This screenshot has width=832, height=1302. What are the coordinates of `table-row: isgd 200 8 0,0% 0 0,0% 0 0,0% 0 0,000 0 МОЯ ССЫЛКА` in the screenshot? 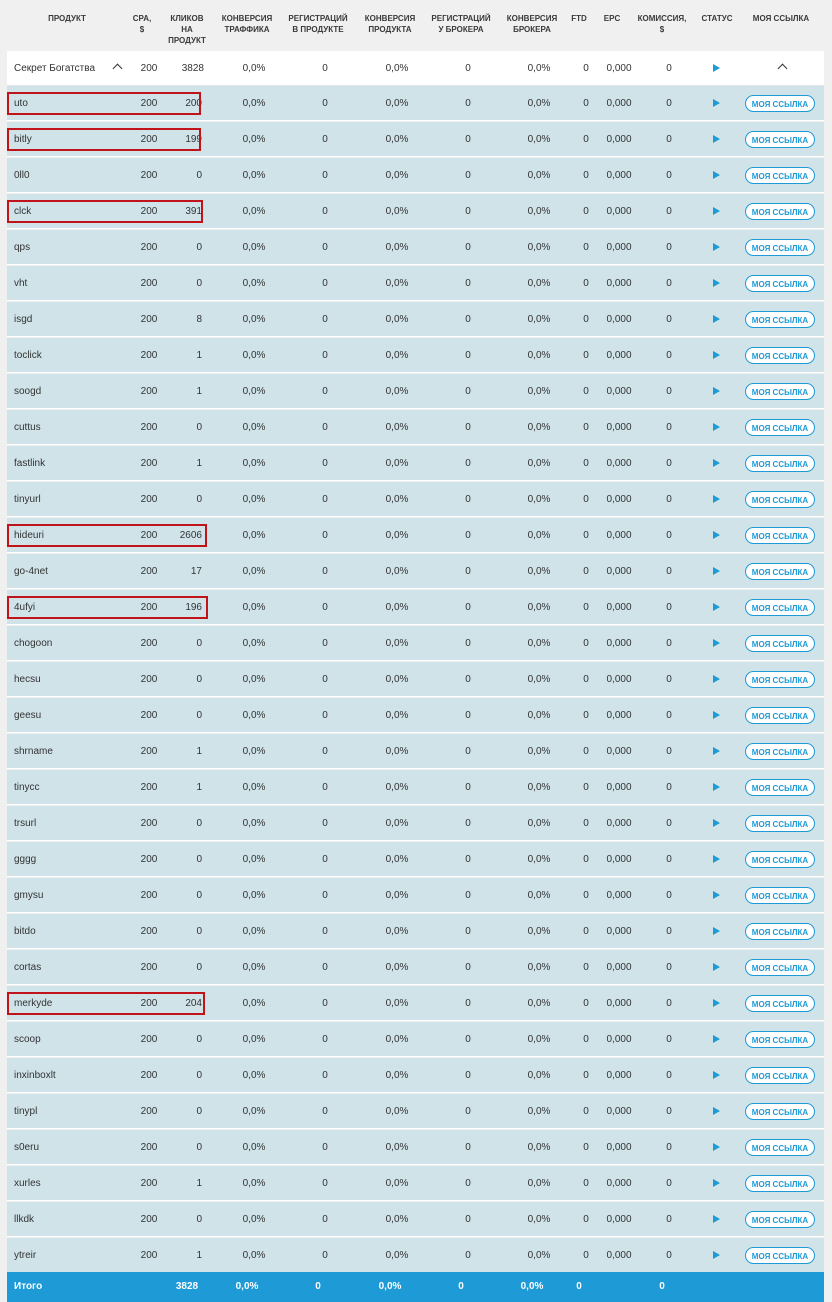 It's located at (415, 319).